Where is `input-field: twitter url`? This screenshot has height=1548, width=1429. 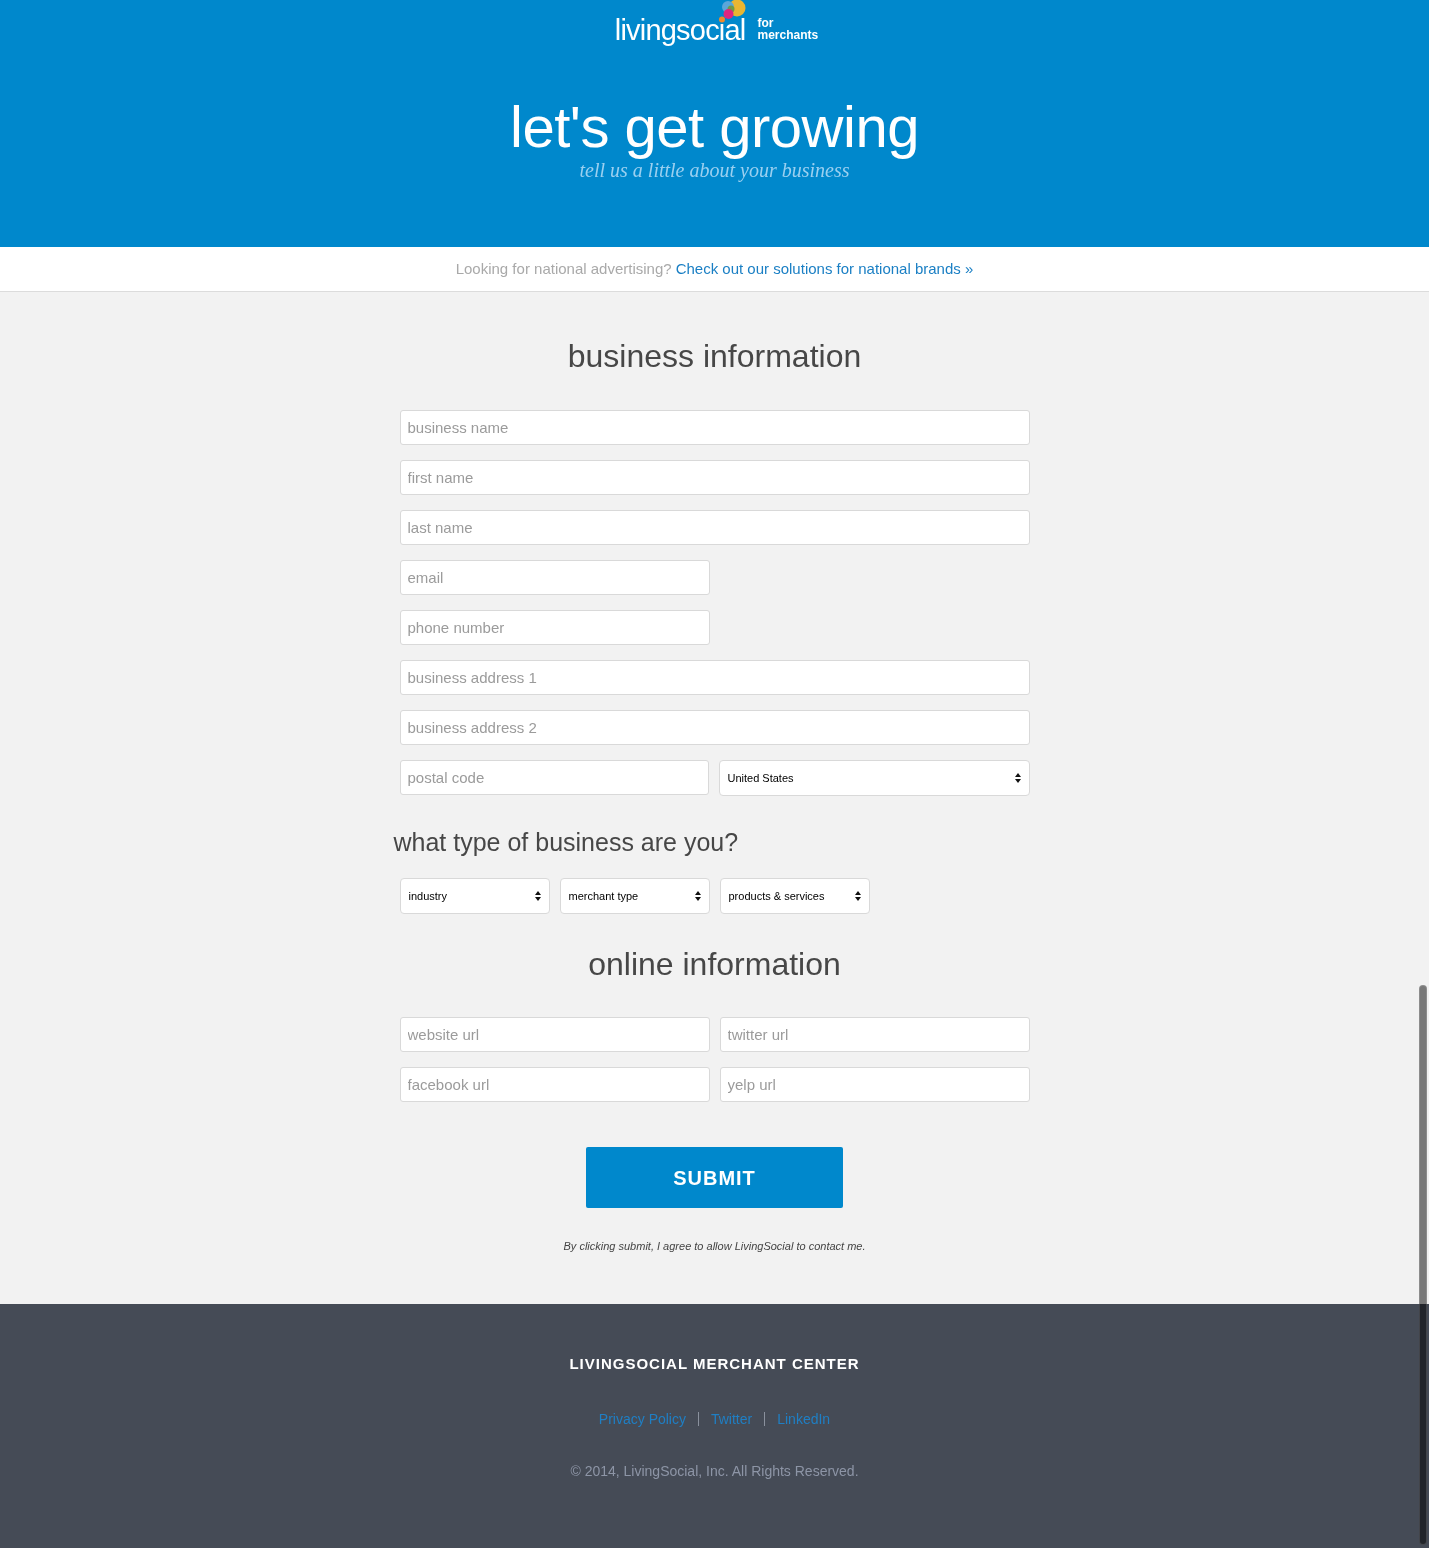
input-field: twitter url is located at coordinates (874, 1034).